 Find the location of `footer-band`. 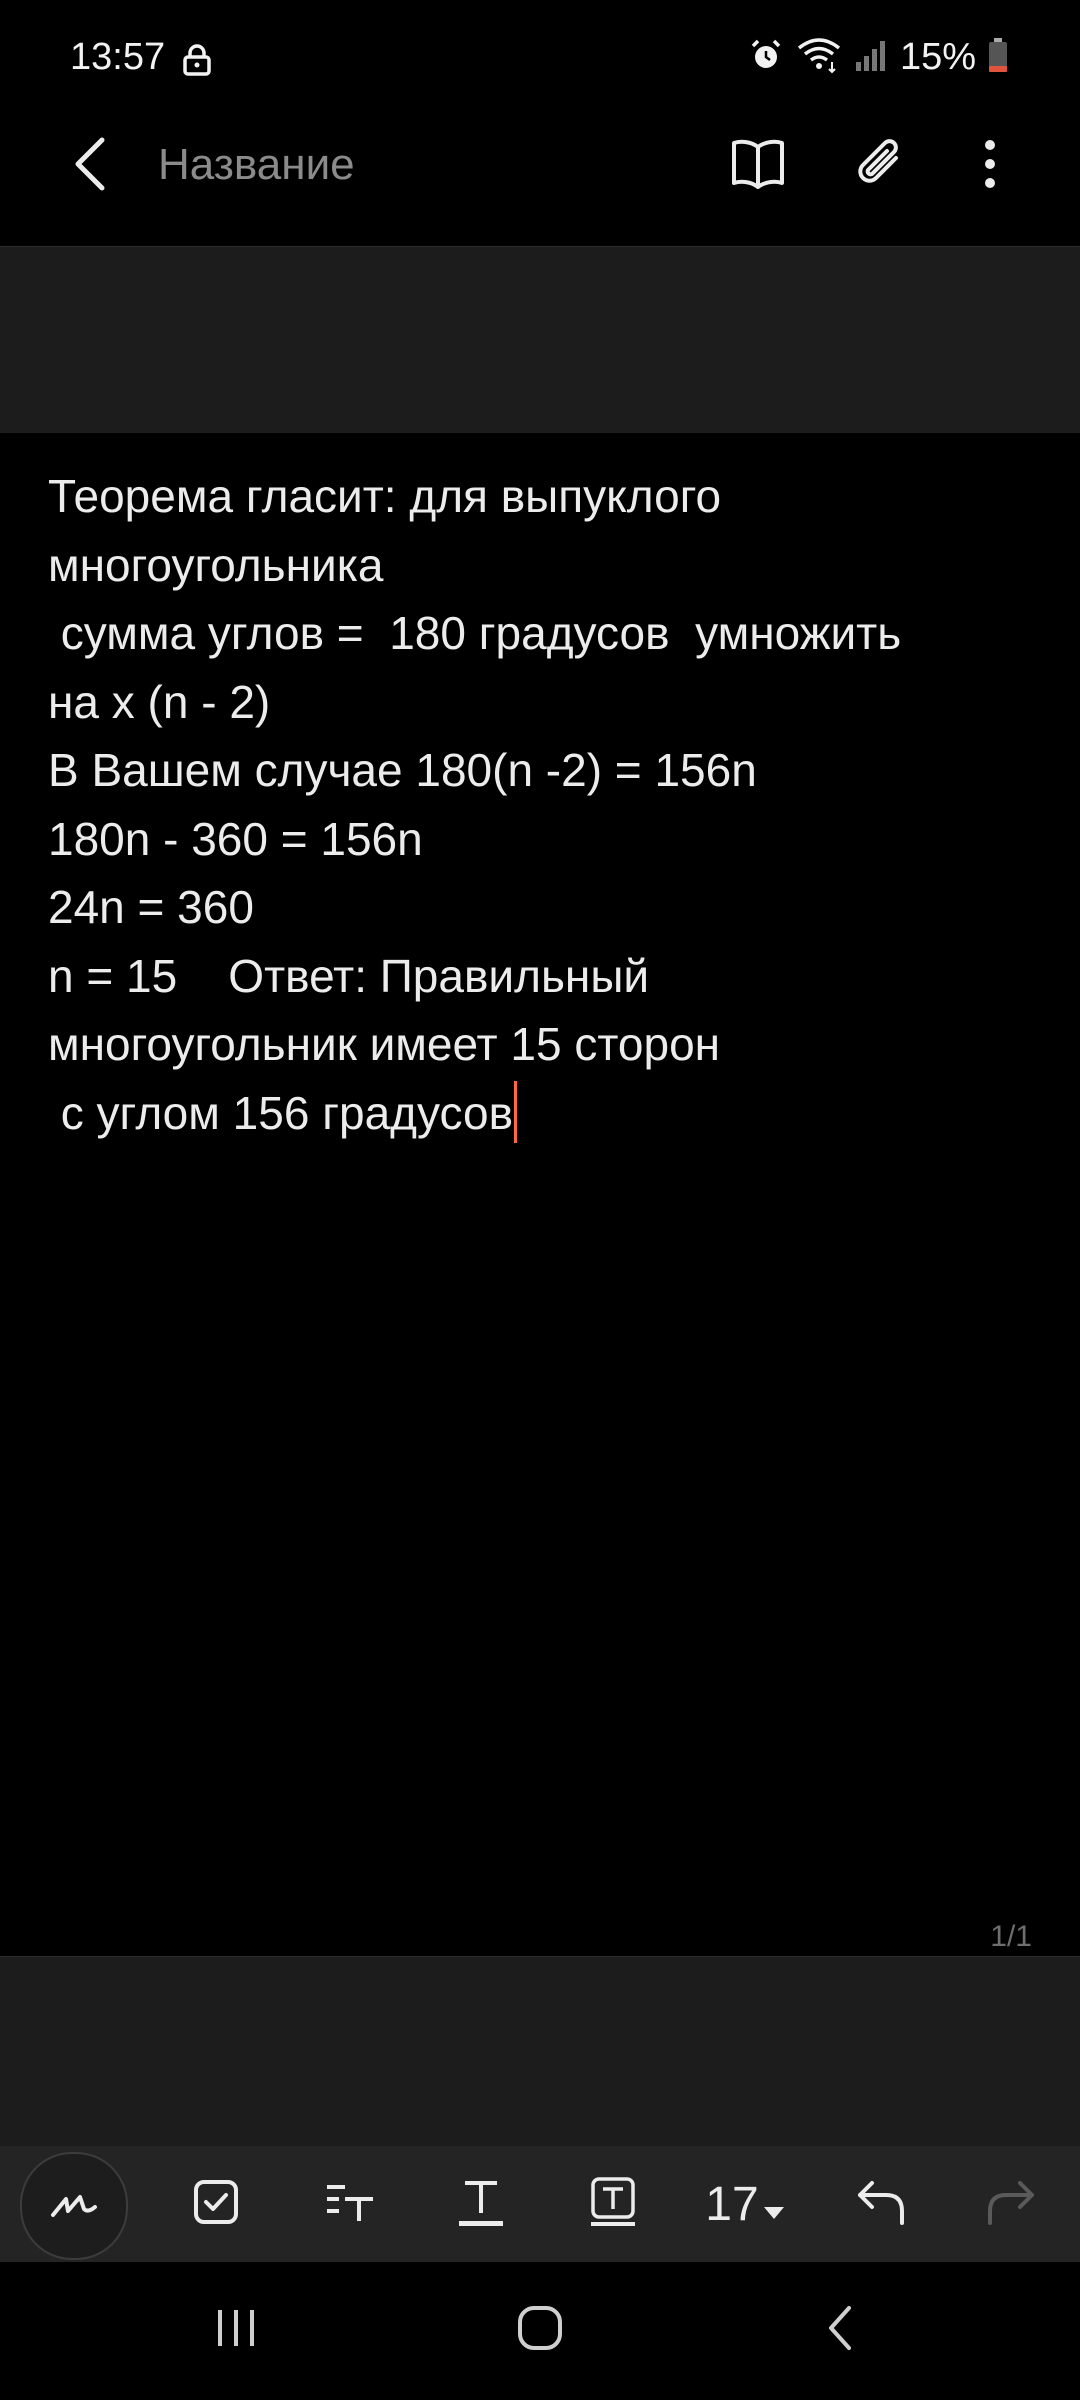

footer-band is located at coordinates (540, 2051).